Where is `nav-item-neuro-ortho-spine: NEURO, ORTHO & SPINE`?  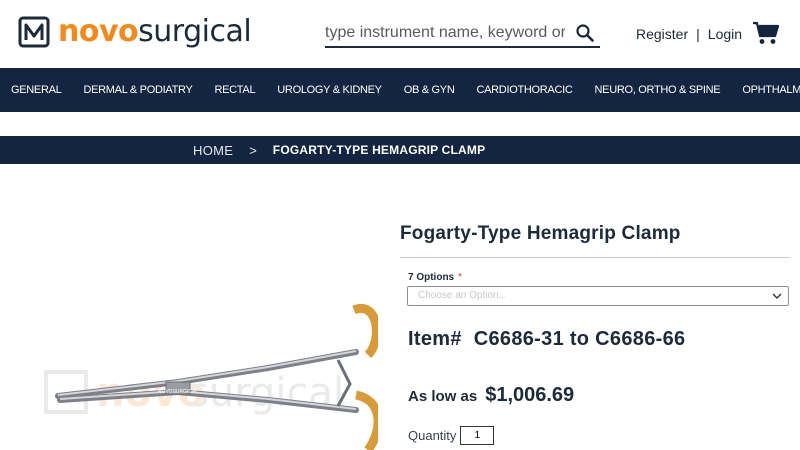 nav-item-neuro-ortho-spine: NEURO, ORTHO & SPINE is located at coordinates (658, 90).